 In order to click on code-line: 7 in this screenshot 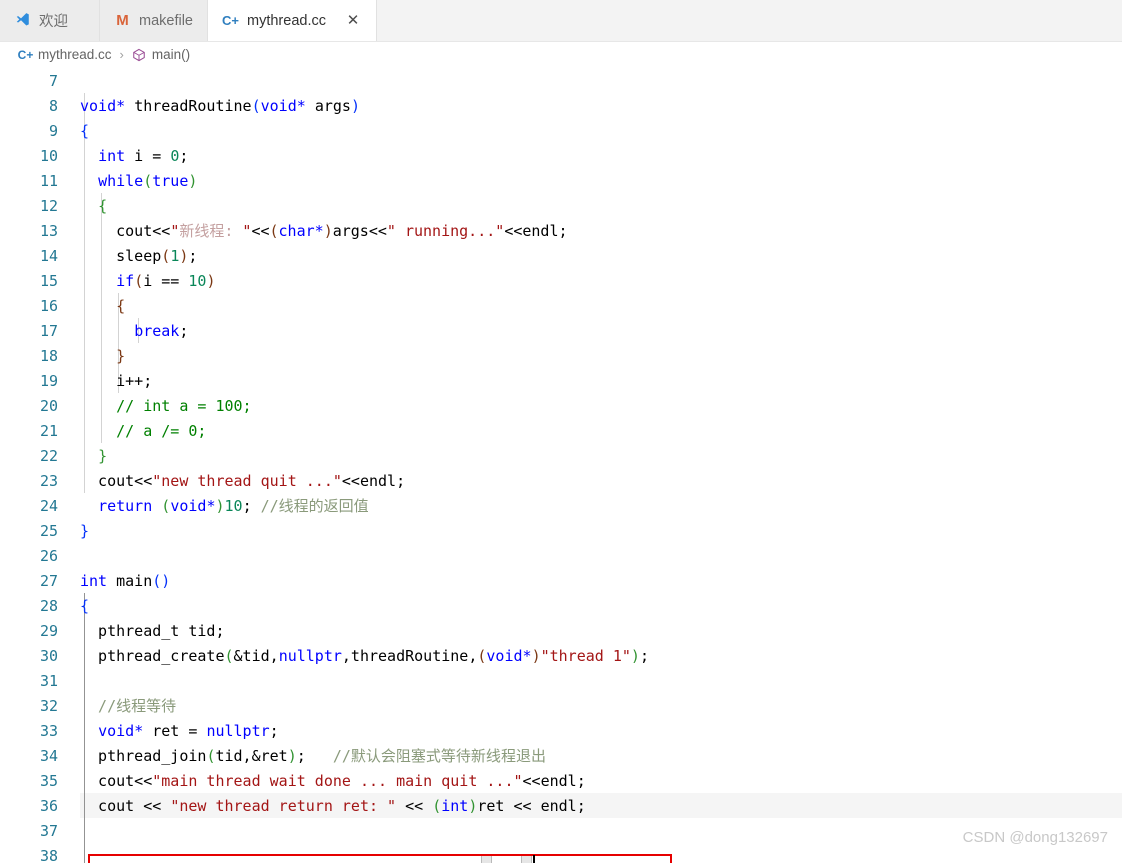, I will do `click(561, 80)`.